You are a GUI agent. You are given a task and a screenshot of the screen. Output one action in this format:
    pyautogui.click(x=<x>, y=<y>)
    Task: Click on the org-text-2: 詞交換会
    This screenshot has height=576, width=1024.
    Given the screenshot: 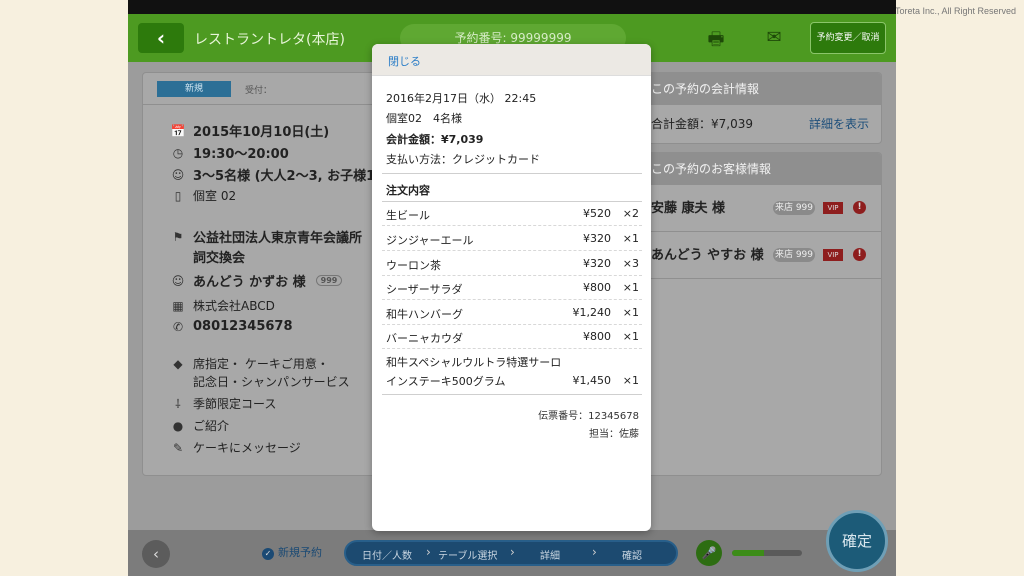 What is the action you would take?
    pyautogui.click(x=219, y=258)
    